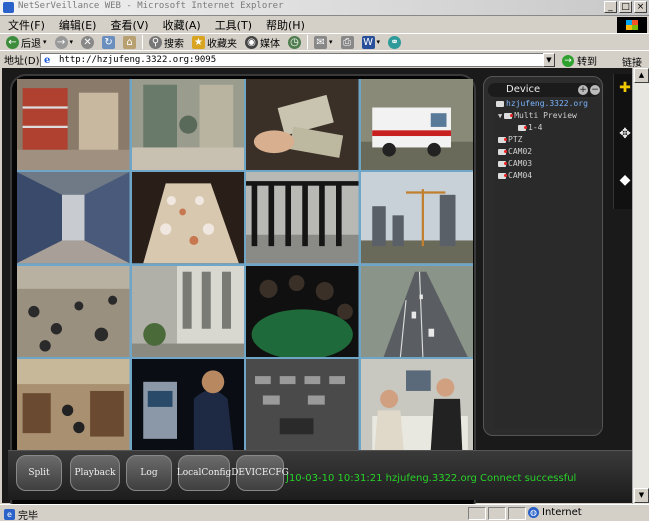  What do you see at coordinates (520, 175) in the screenshot?
I see `tree-camera-label: CAM04` at bounding box center [520, 175].